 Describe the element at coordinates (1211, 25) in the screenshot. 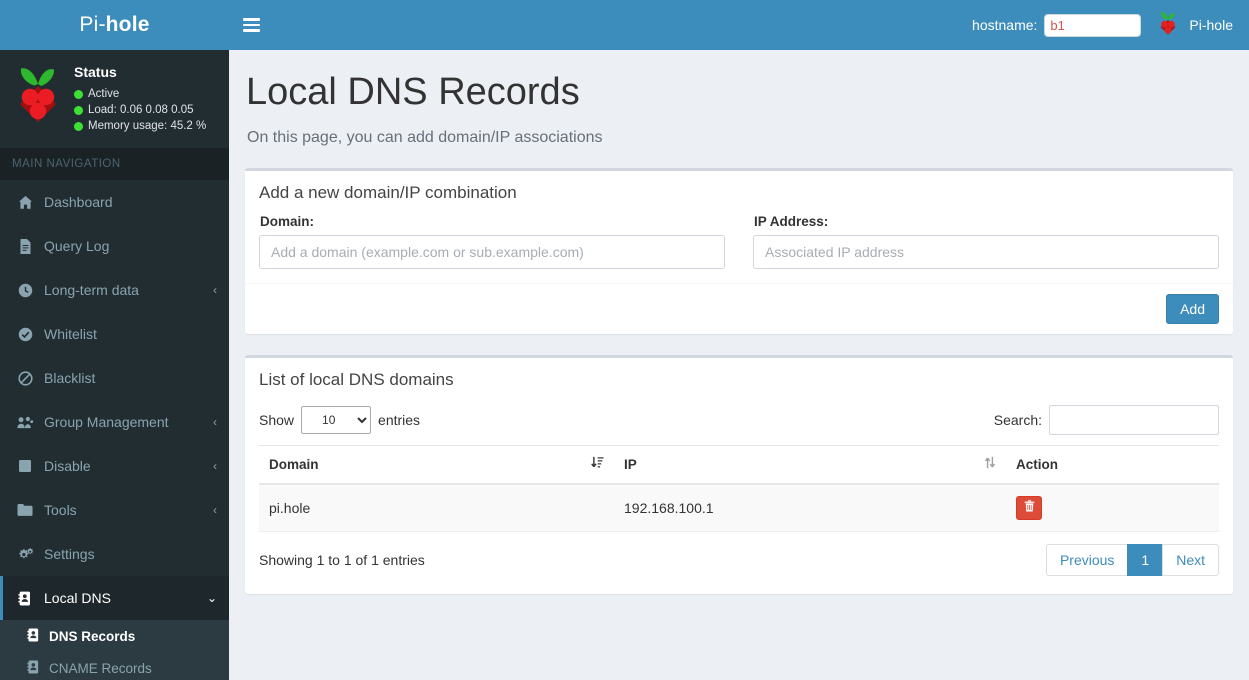

I see `user-label: Pi-hole` at that location.